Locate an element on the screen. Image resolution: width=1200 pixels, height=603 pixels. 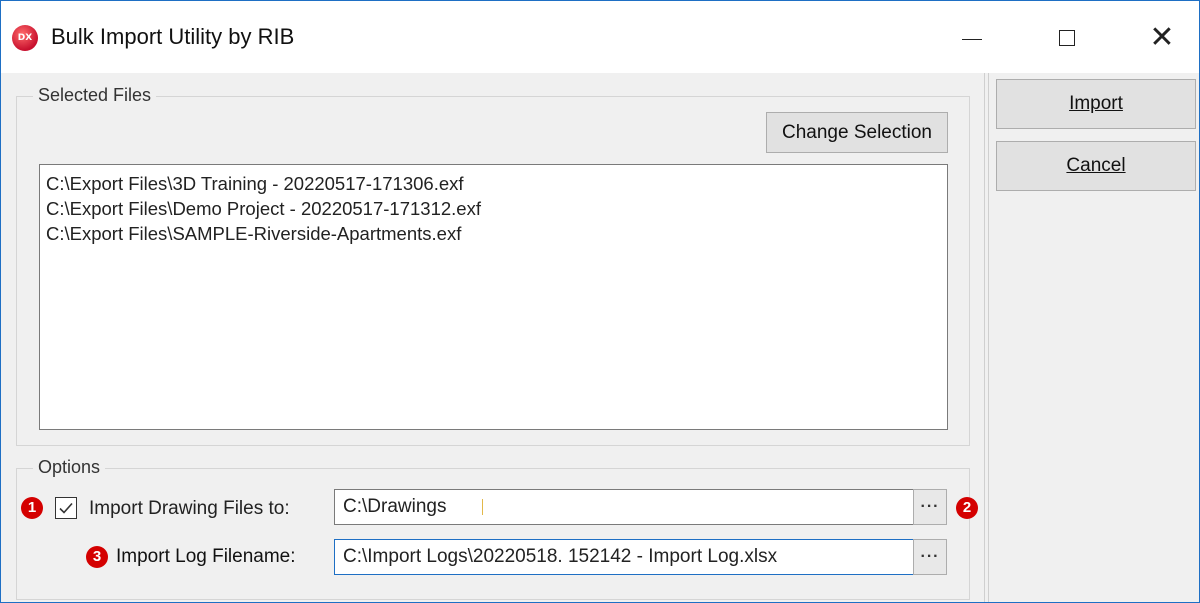
annotation-badge-1: 1 is located at coordinates (32, 508).